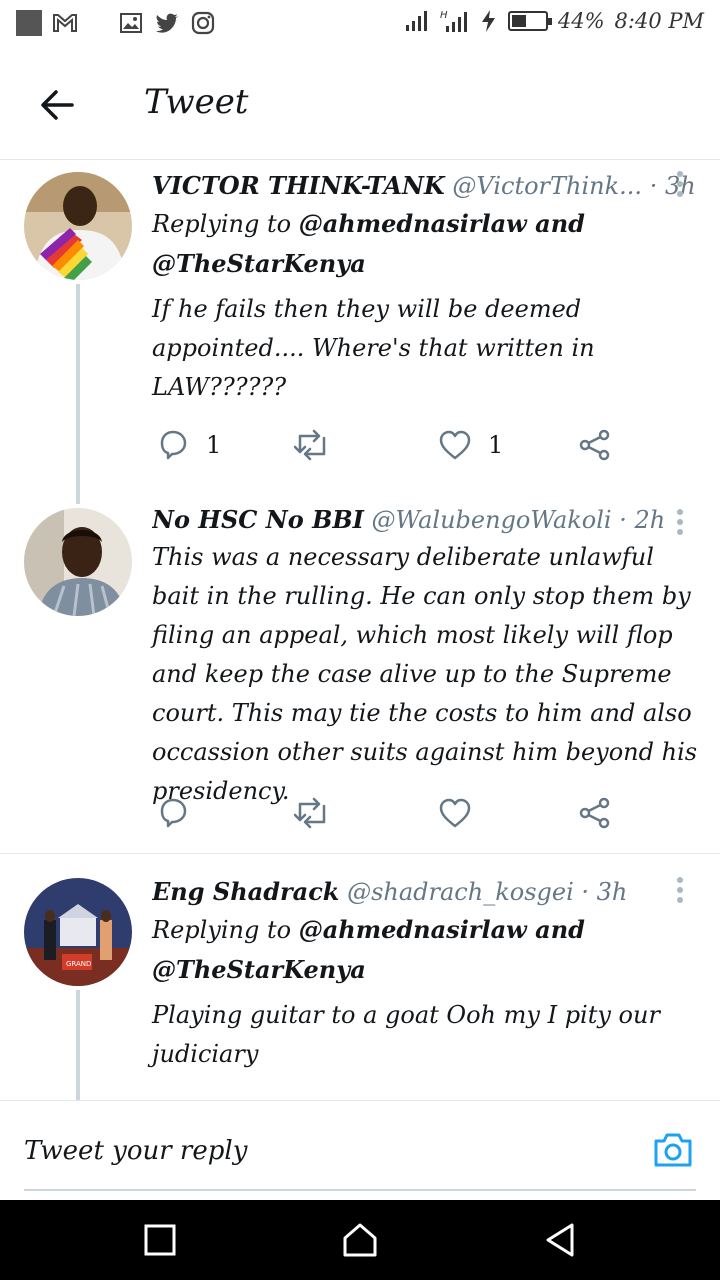  Describe the element at coordinates (203, 23) in the screenshot. I see `instagram-icon` at that location.